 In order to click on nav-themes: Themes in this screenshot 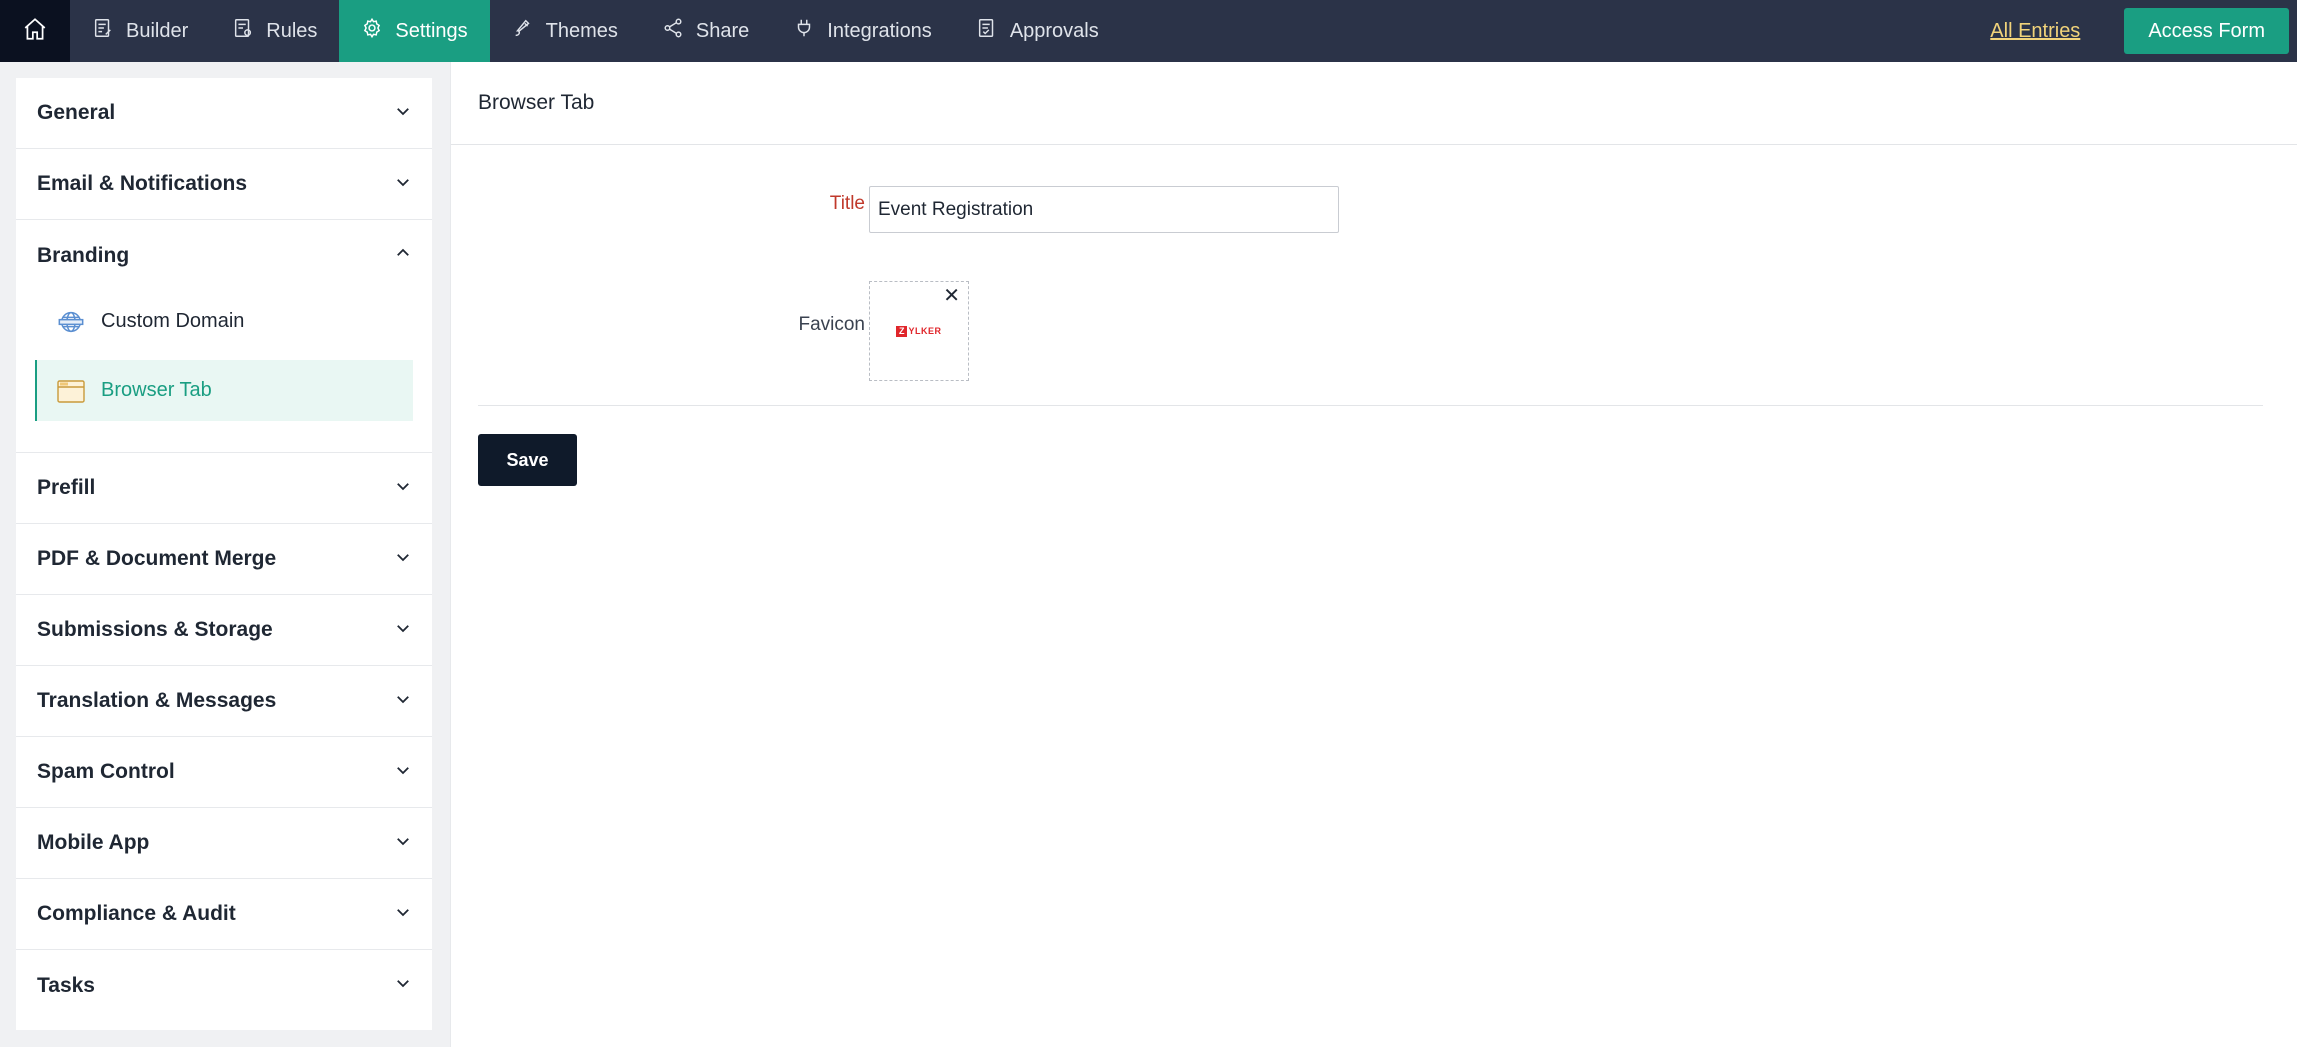, I will do `click(565, 31)`.